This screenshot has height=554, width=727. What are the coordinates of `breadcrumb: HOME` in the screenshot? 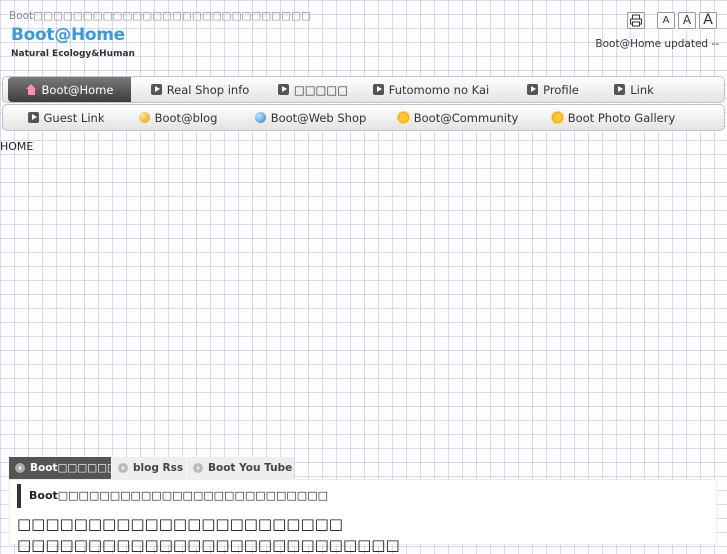 It's located at (16, 146).